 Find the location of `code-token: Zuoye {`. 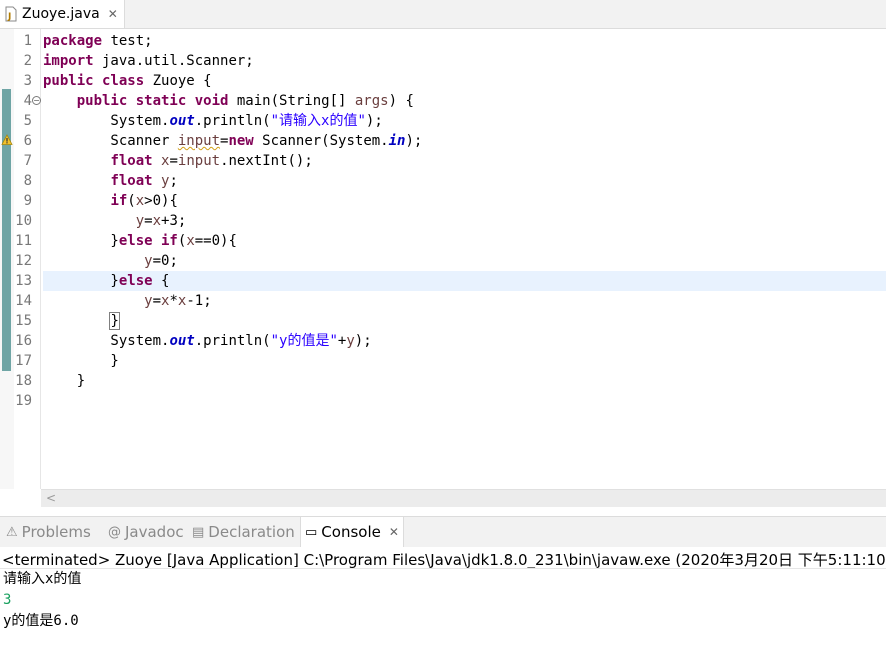

code-token: Zuoye { is located at coordinates (178, 81).